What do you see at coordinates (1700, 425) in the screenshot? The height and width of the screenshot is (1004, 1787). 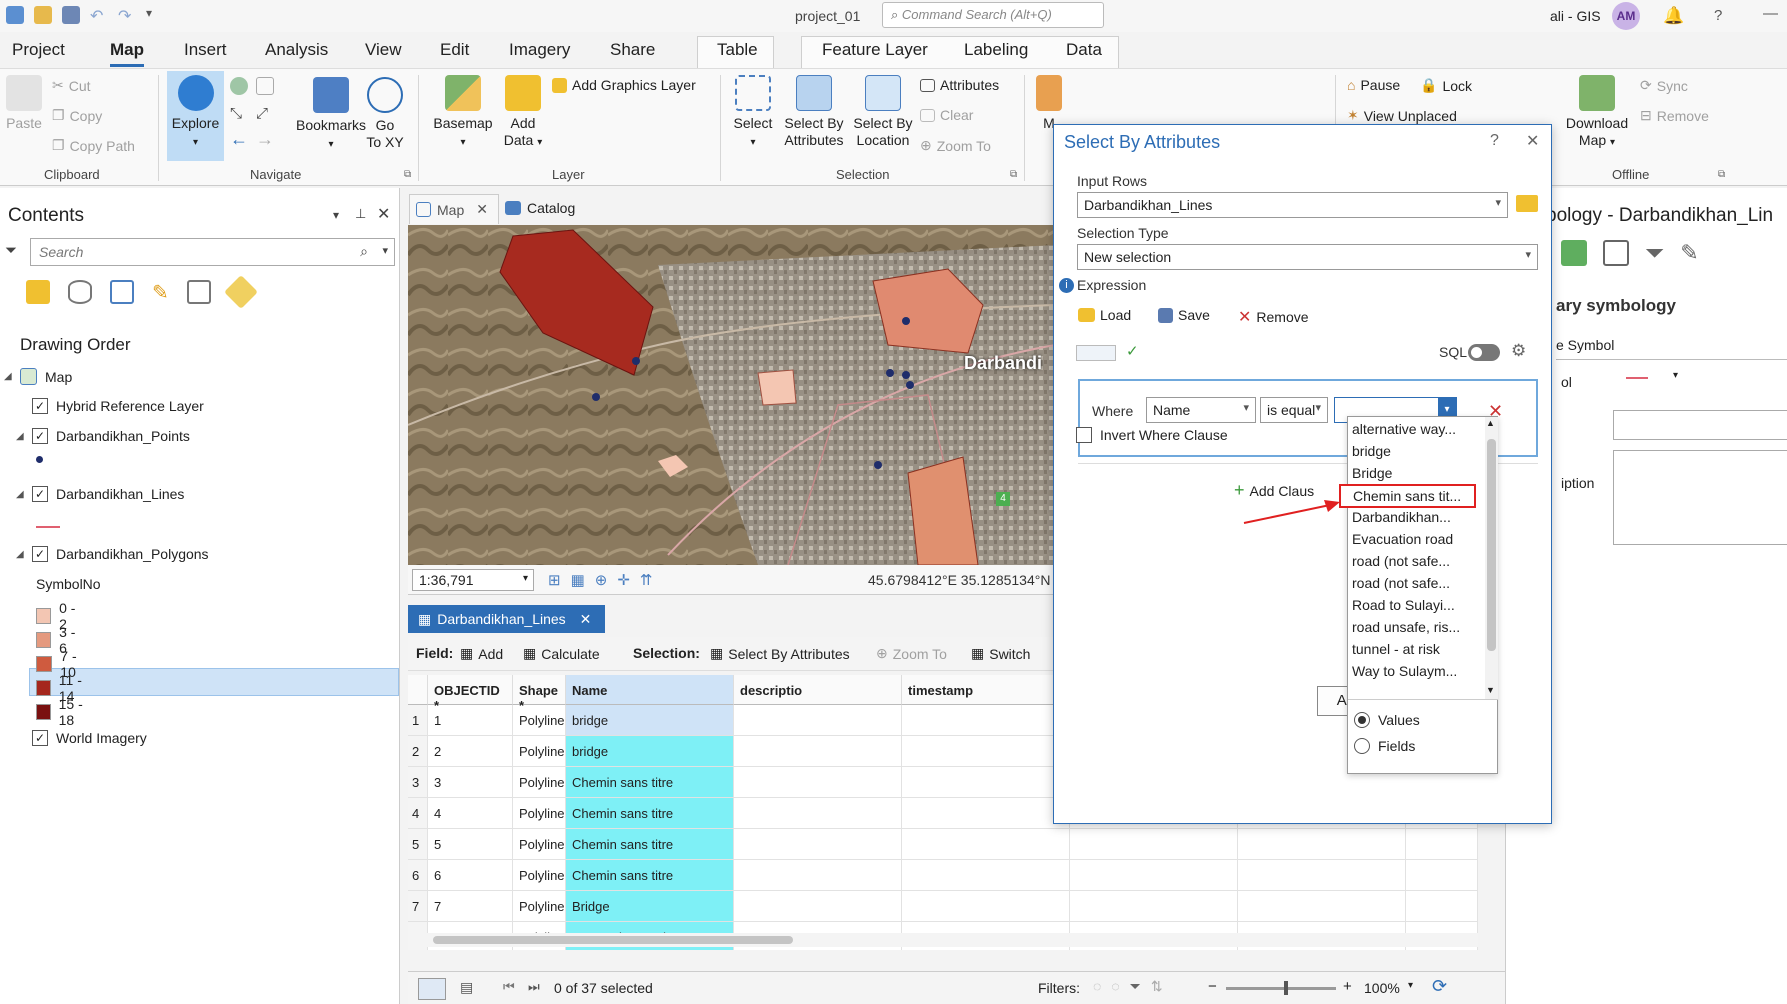 I see `label-input` at bounding box center [1700, 425].